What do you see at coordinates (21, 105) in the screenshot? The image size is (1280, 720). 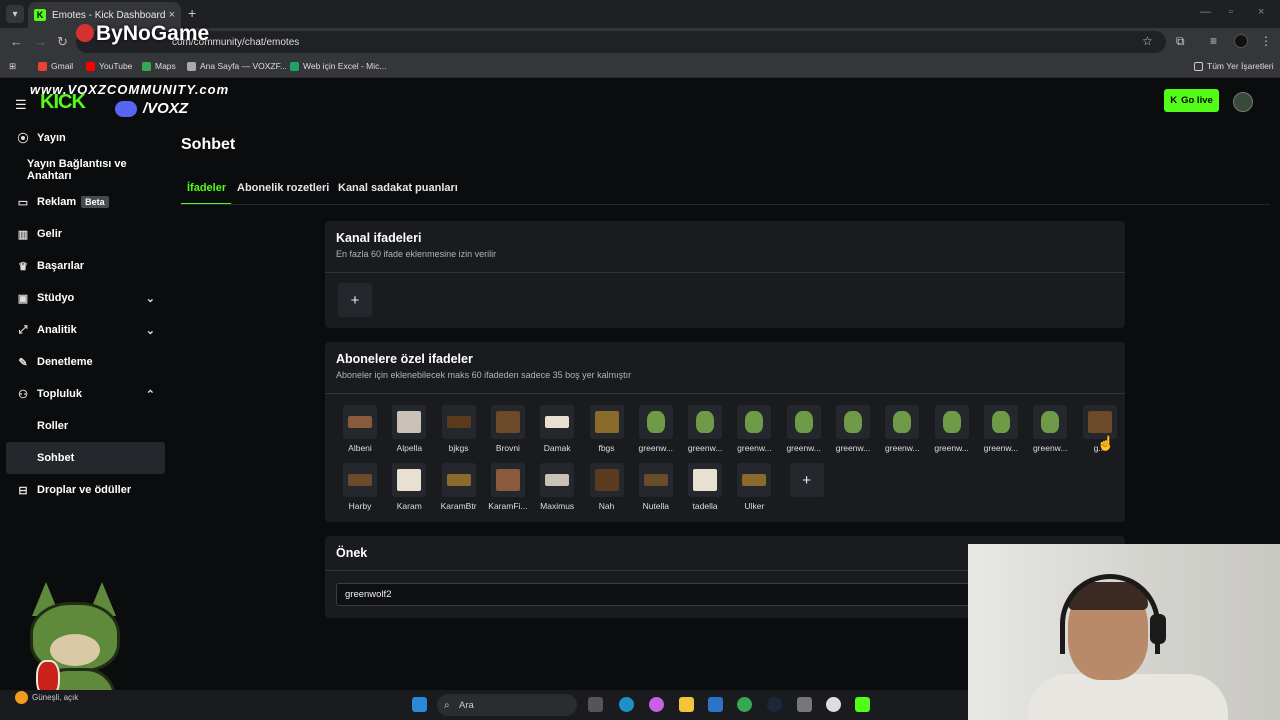 I see `menu-icon: ☰` at bounding box center [21, 105].